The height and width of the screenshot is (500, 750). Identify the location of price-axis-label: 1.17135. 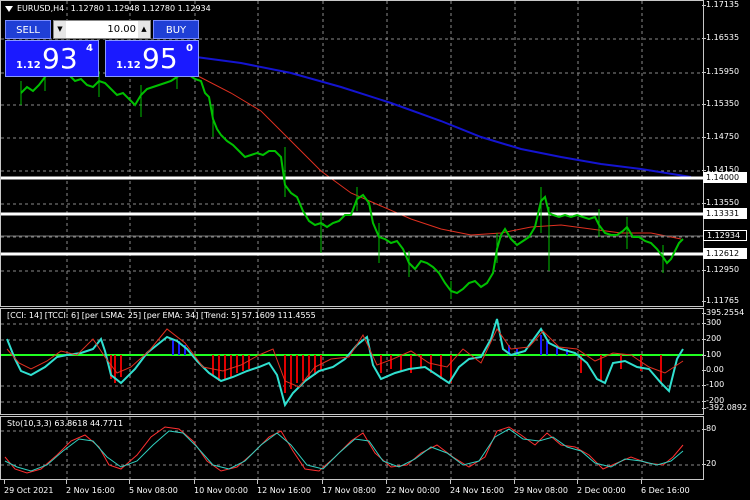
(720, 4).